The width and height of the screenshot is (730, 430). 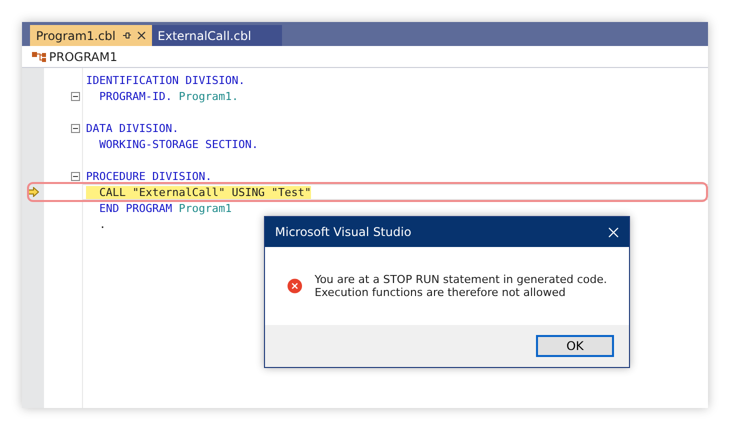 I want to click on code-text: Program1, so click(x=205, y=208).